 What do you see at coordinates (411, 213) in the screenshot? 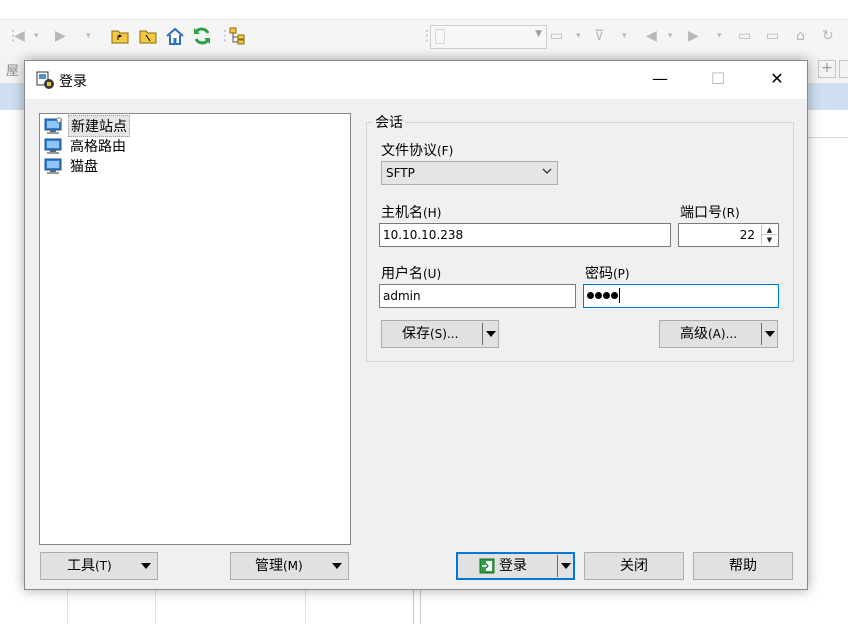
I see `host-label: 主机名(H)` at bounding box center [411, 213].